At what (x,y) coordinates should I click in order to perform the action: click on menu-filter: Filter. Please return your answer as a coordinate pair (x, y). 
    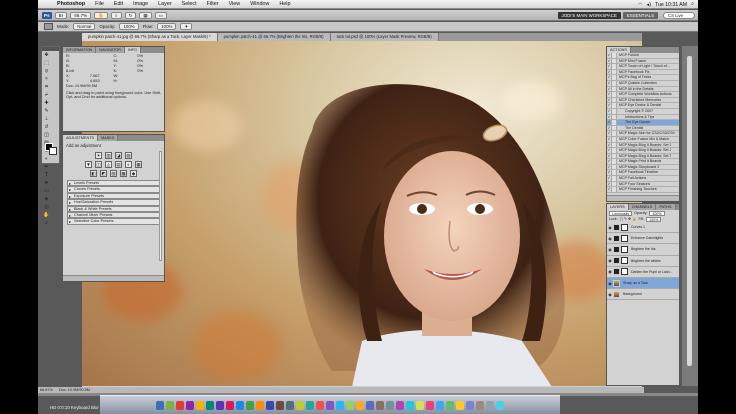
    Looking at the image, I should click on (213, 4).